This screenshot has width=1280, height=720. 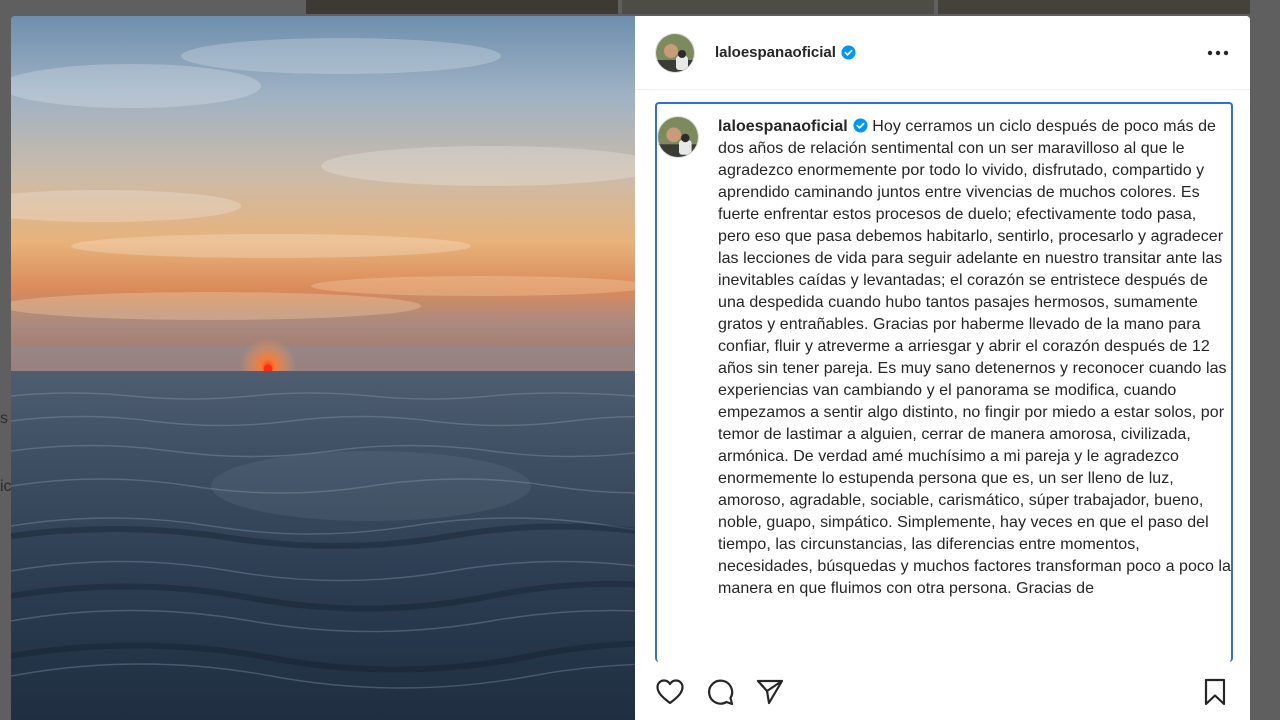 I want to click on background-text-fragment: s, so click(x=4, y=418).